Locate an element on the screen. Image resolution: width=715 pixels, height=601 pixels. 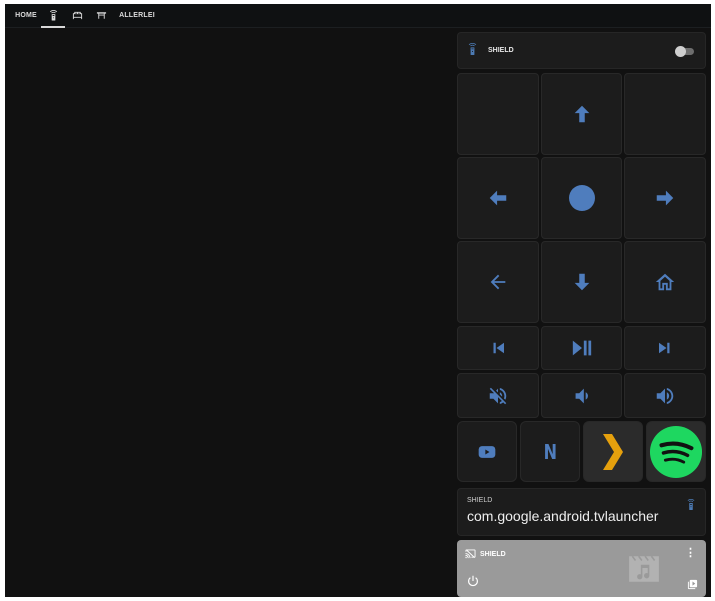
volume-down-button is located at coordinates (581, 395).